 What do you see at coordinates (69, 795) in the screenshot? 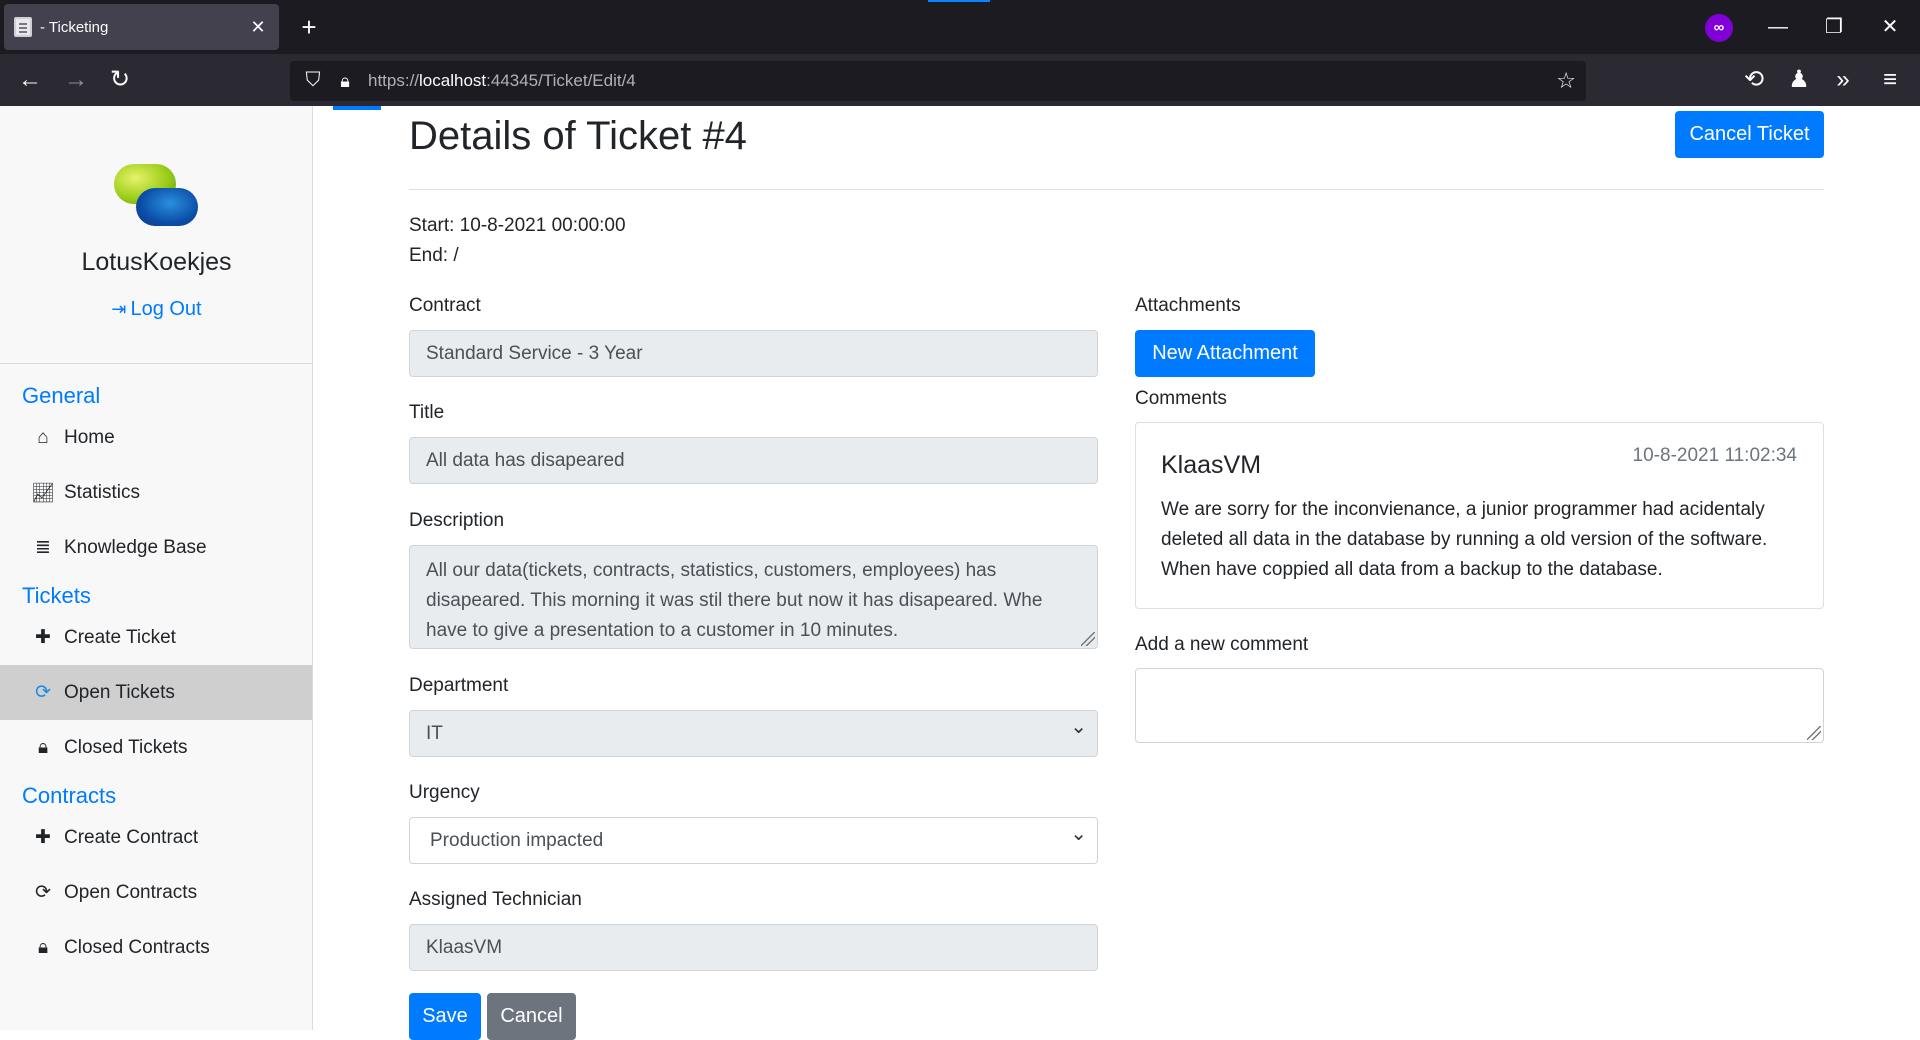
I see `section-heading-contracts: Contracts` at bounding box center [69, 795].